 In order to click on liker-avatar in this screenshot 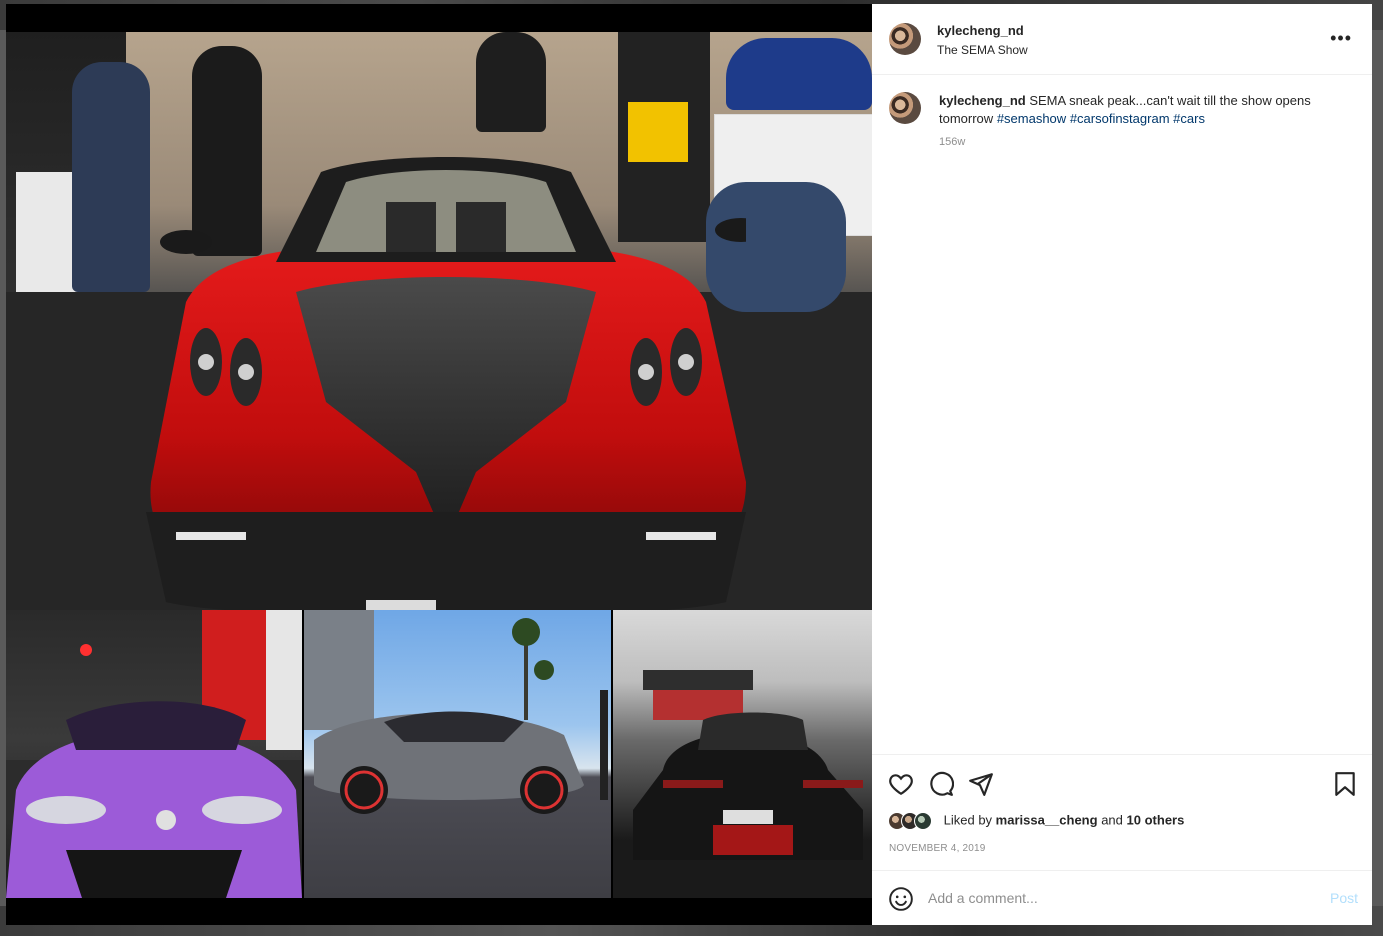, I will do `click(923, 821)`.